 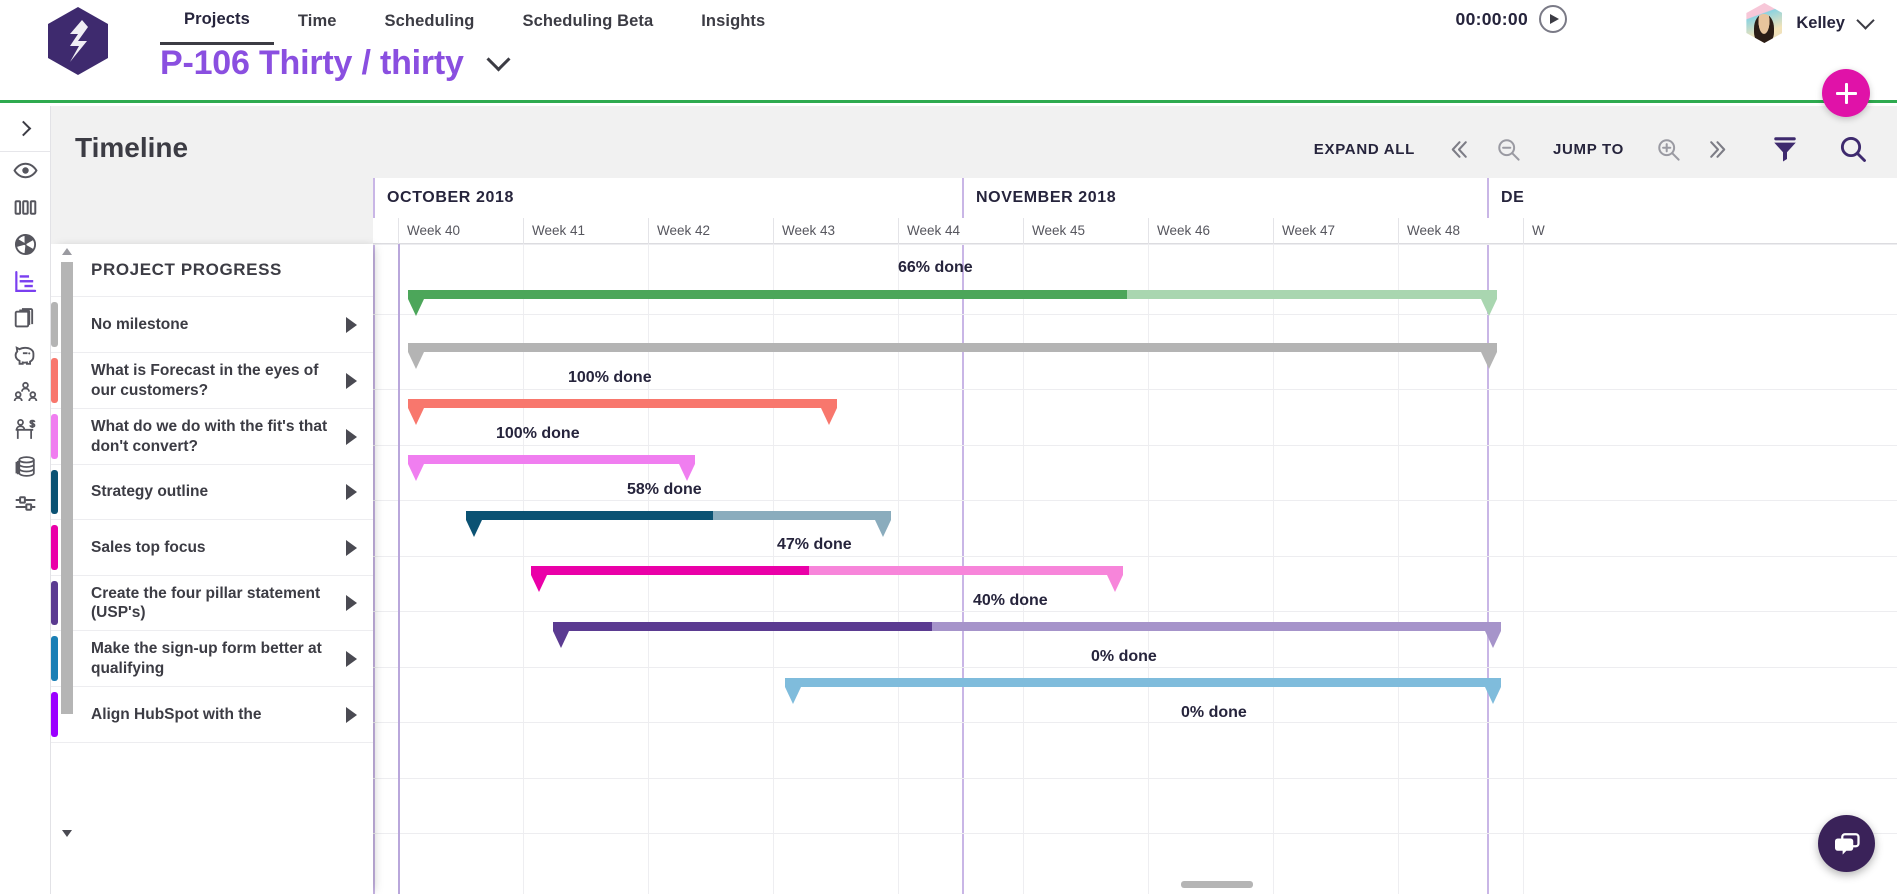 What do you see at coordinates (1588, 149) in the screenshot?
I see `jump-to-button: JUMP TO` at bounding box center [1588, 149].